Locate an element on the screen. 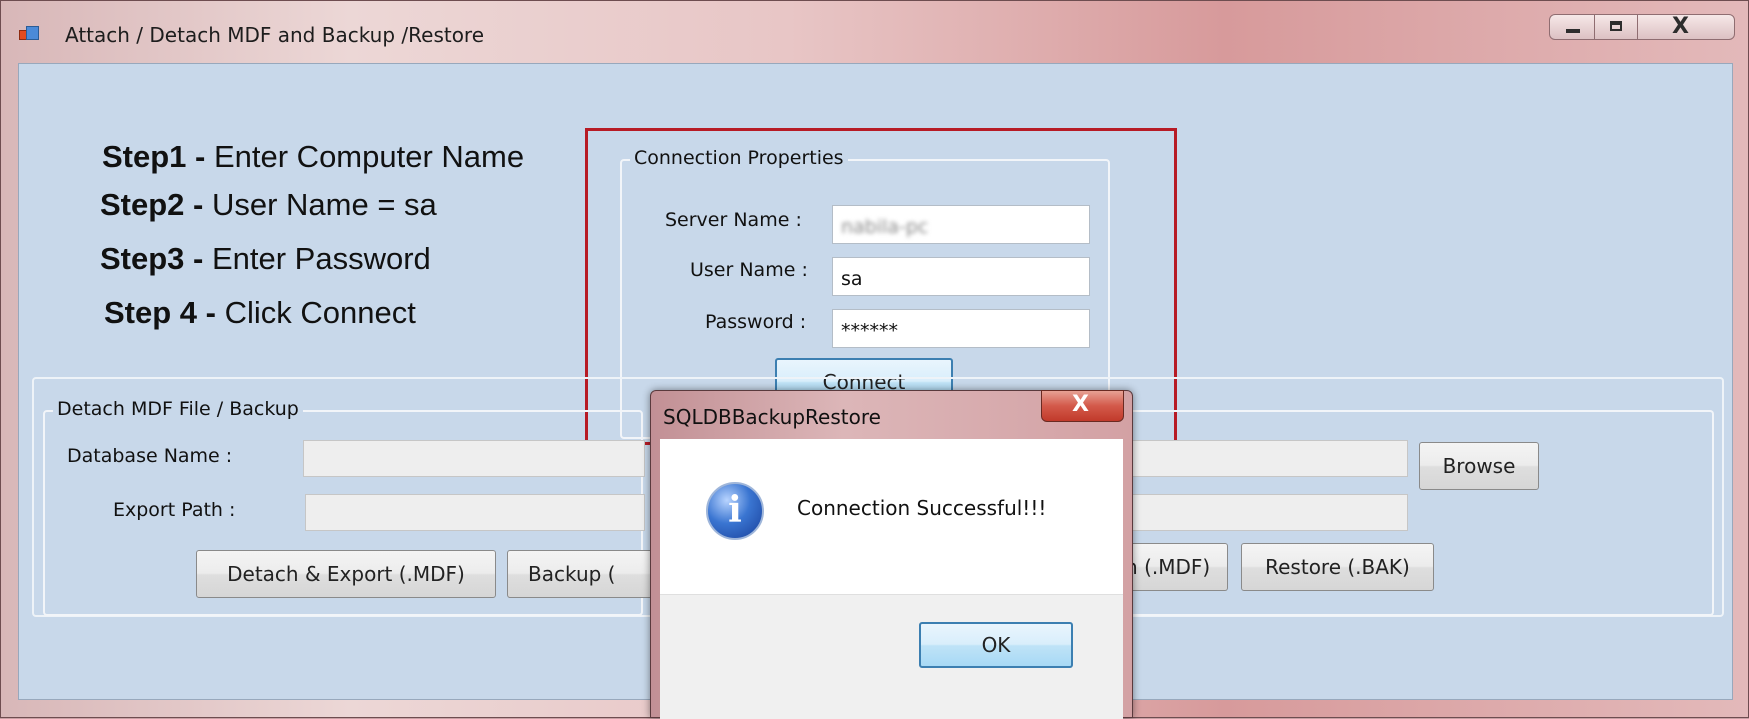 This screenshot has height=719, width=1749. ok-button: OK is located at coordinates (996, 645).